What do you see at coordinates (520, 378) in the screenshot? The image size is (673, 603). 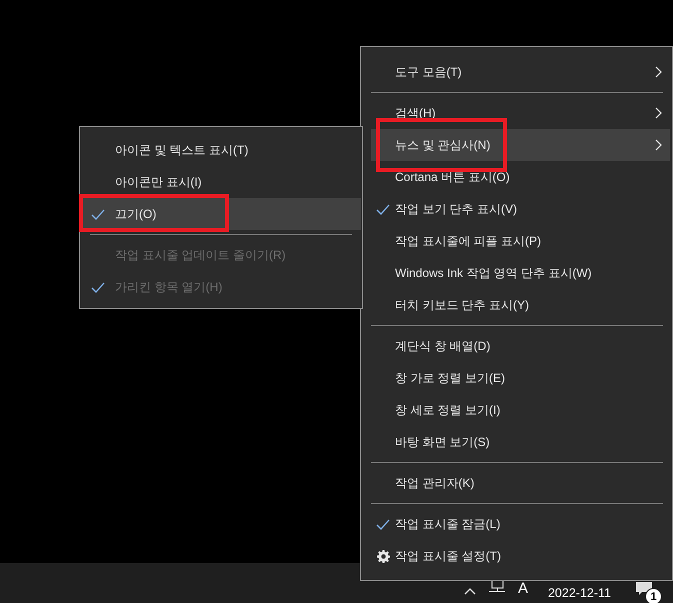 I see `menu-item: 창 가로 정렬 보기(E)` at bounding box center [520, 378].